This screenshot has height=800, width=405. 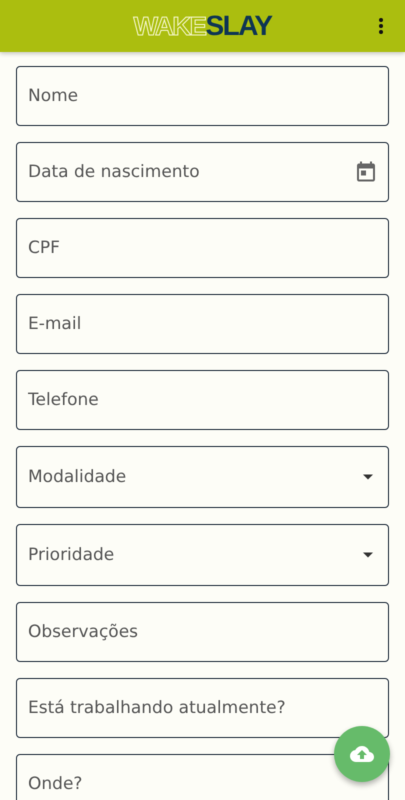 I want to click on input-field: Observações, so click(x=202, y=632).